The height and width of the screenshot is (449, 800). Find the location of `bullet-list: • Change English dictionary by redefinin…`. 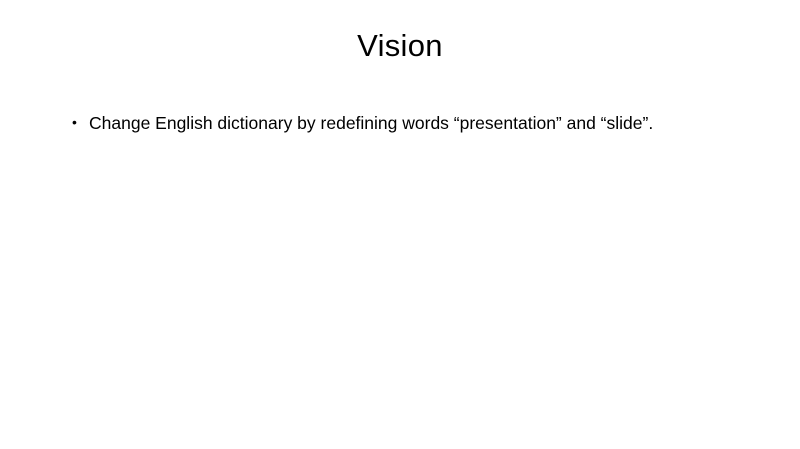

bullet-list: • Change English dictionary by redefinin… is located at coordinates (422, 123).